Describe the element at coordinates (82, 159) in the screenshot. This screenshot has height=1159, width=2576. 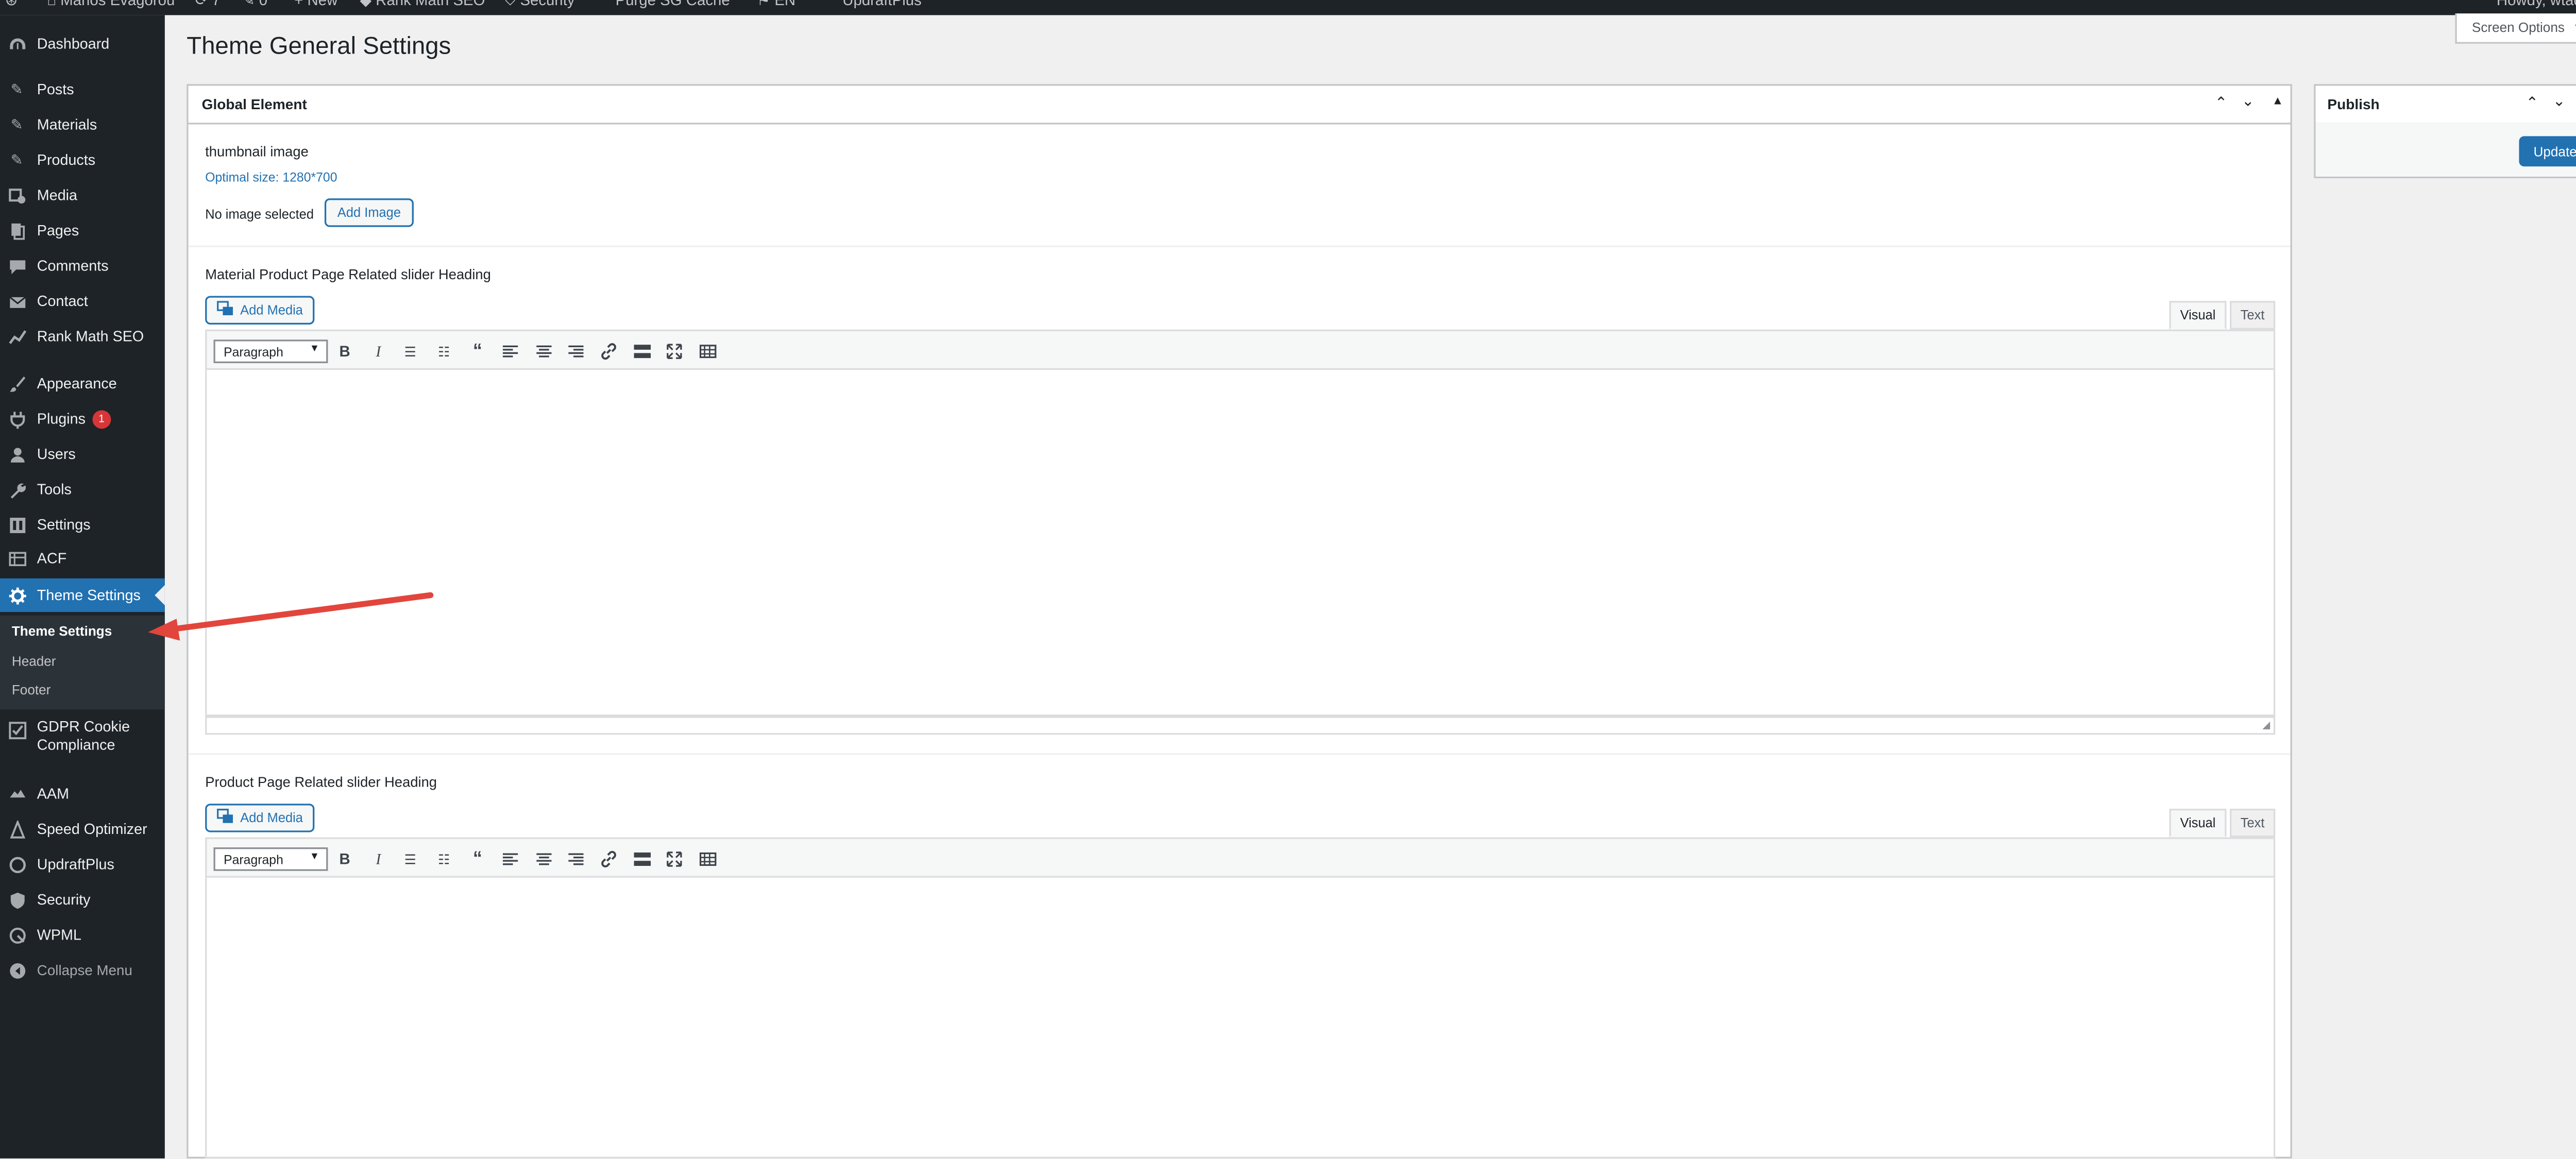
I see `sidebar-item-products: ✎ Products` at that location.